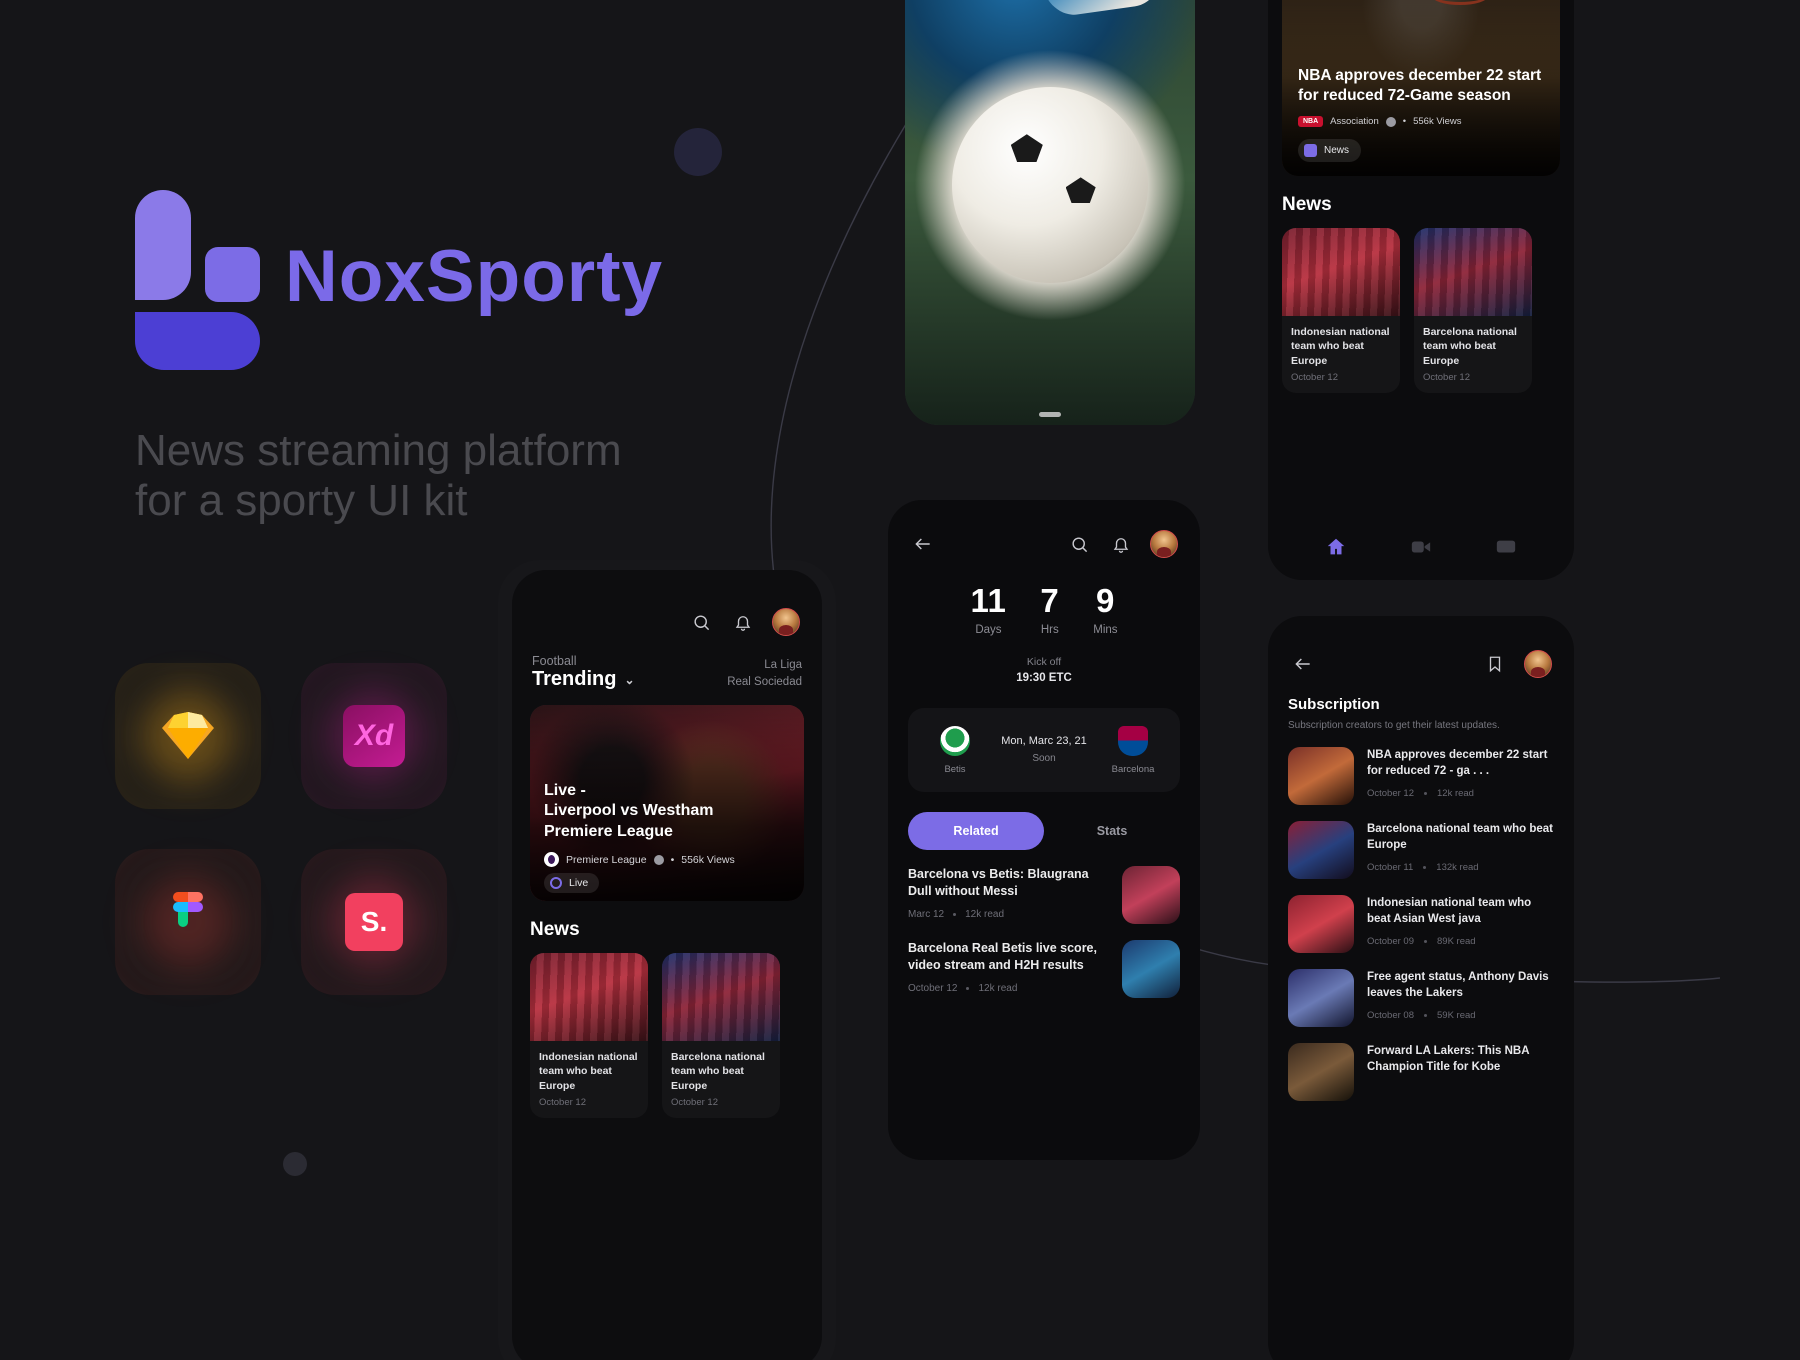 The image size is (1800, 1360). I want to click on sketch-tile, so click(188, 736).